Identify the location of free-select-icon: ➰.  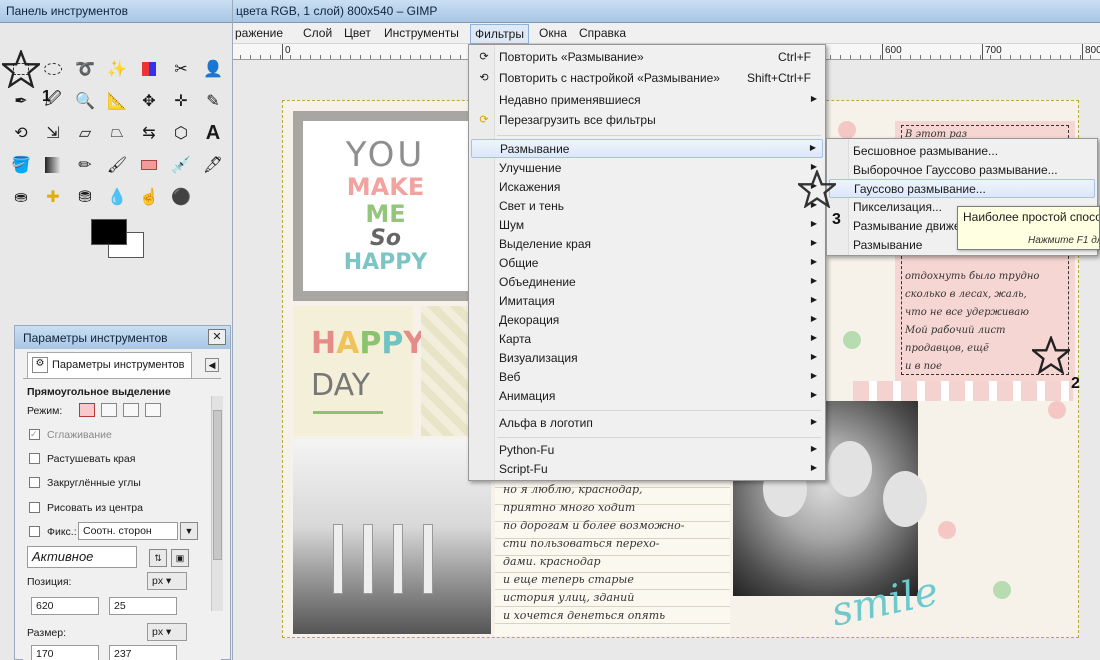
(85, 69).